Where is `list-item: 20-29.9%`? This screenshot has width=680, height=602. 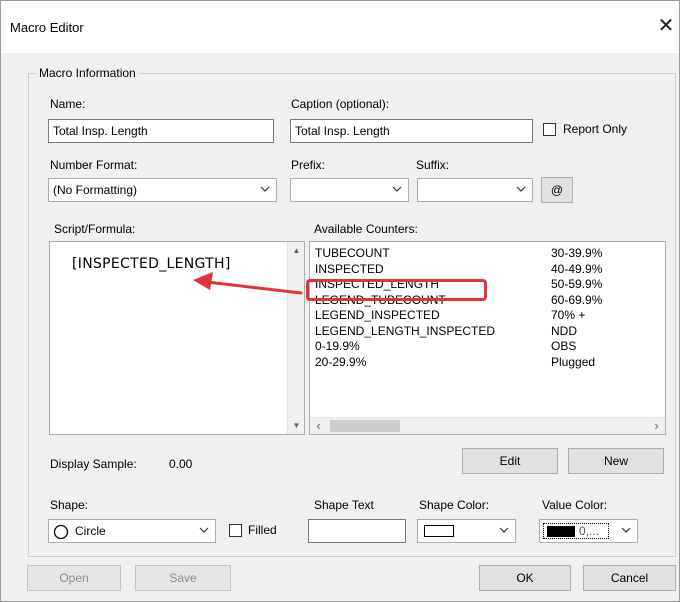
list-item: 20-29.9% is located at coordinates (405, 363).